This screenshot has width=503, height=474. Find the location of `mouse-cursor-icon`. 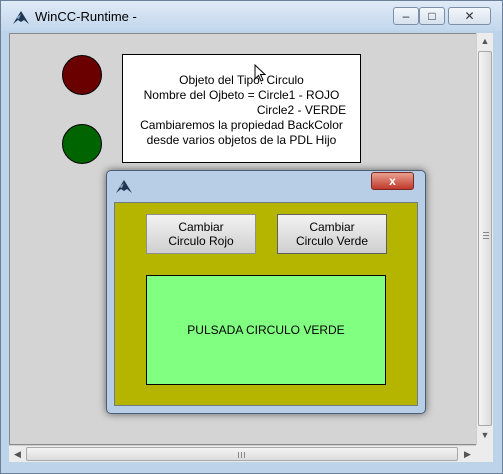

mouse-cursor-icon is located at coordinates (260, 73).